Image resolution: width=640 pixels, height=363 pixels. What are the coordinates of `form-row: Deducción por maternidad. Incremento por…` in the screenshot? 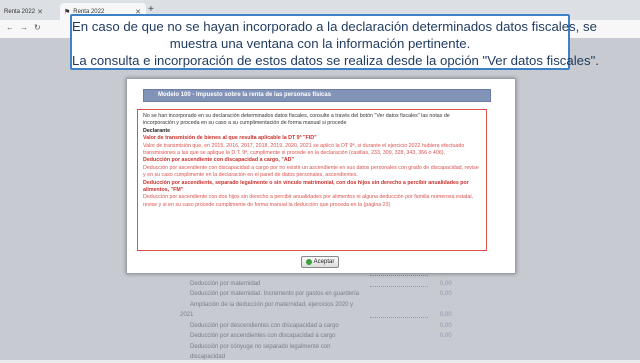 It's located at (325, 294).